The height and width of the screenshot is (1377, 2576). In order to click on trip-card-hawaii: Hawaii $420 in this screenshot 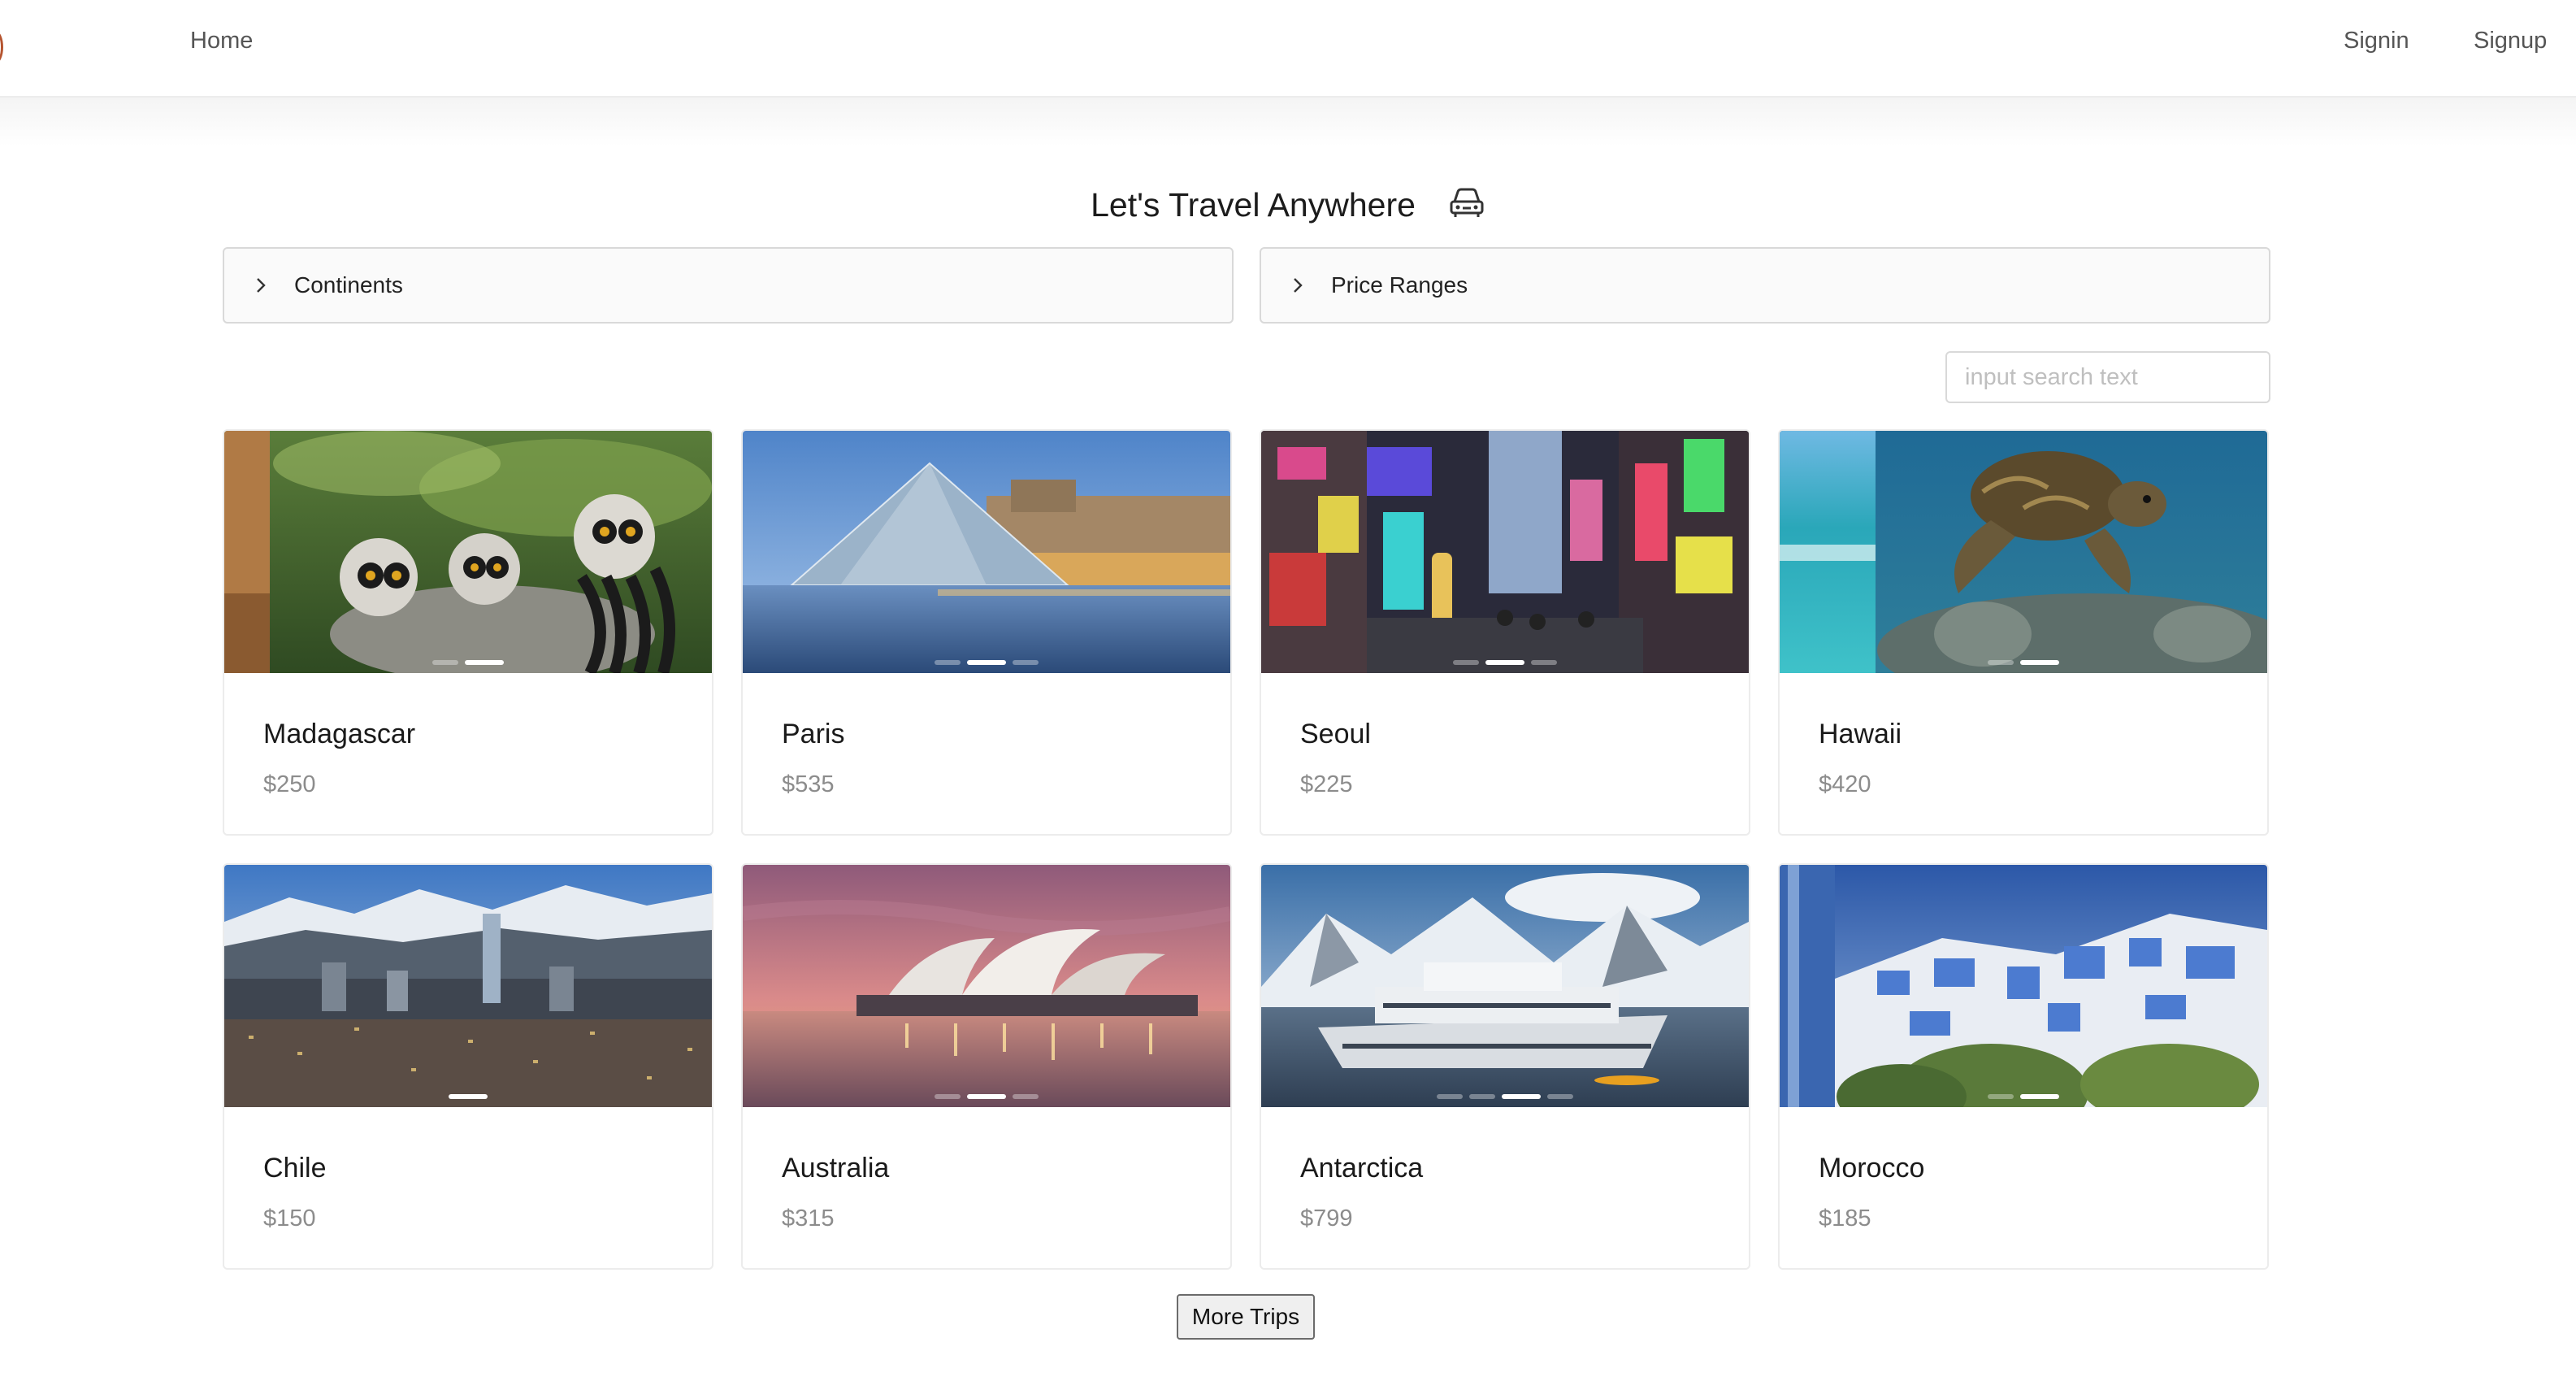, I will do `click(2024, 633)`.